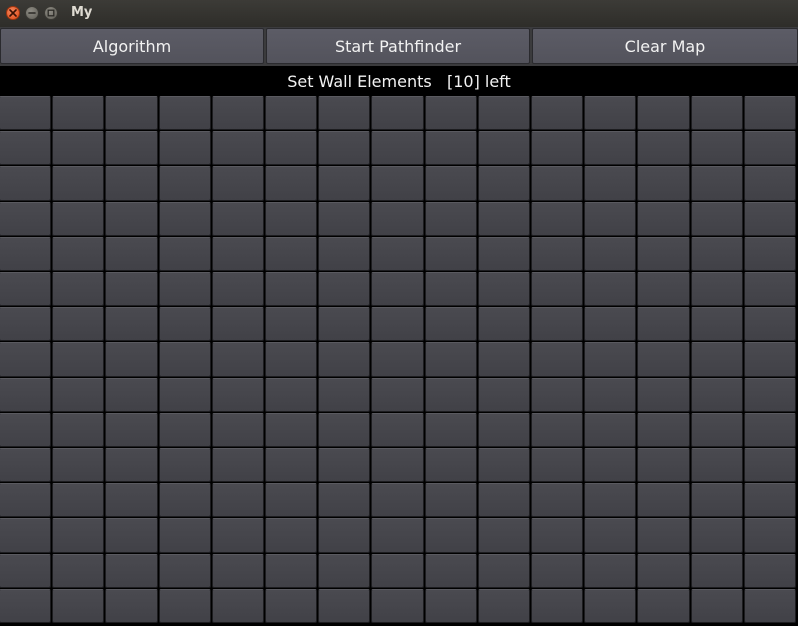 Image resolution: width=798 pixels, height=626 pixels. I want to click on clear-map-button: Clear Map, so click(665, 46).